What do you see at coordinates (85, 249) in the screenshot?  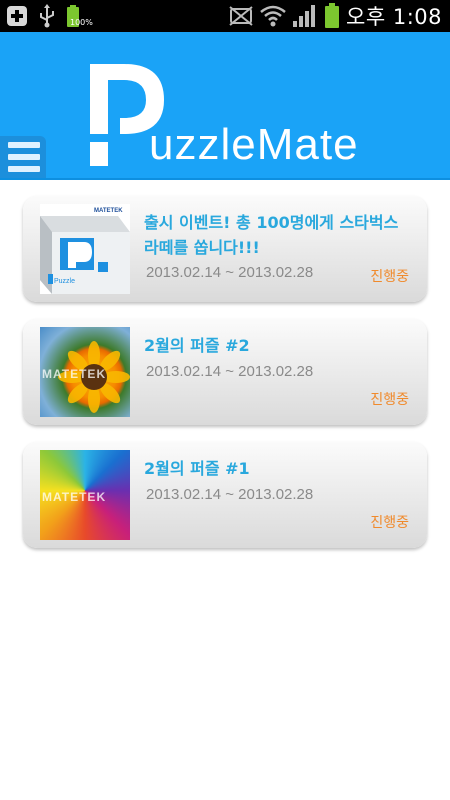 I see `event-thumbnail: MATETEK Puzzle` at bounding box center [85, 249].